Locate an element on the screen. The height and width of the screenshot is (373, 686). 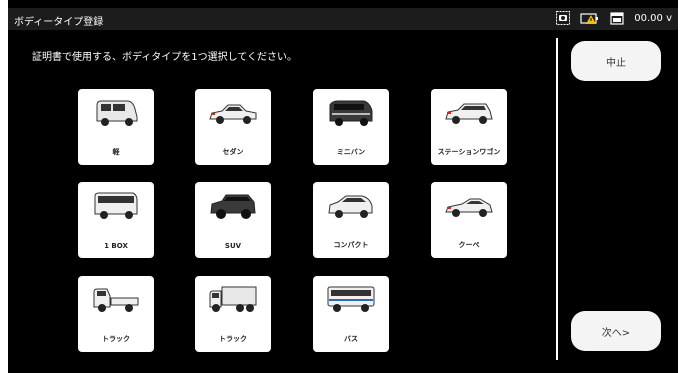
kei-car-icon is located at coordinates (117, 113).